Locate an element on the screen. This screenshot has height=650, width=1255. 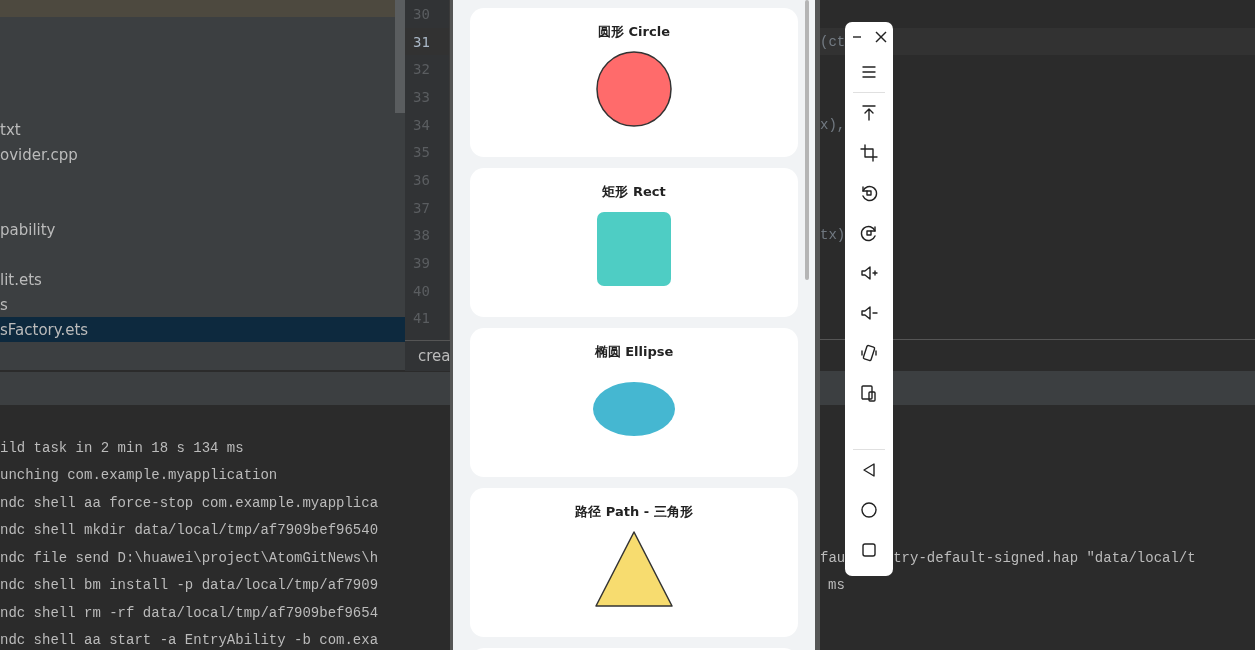
tree-item: sFactory.ets is located at coordinates (202, 329).